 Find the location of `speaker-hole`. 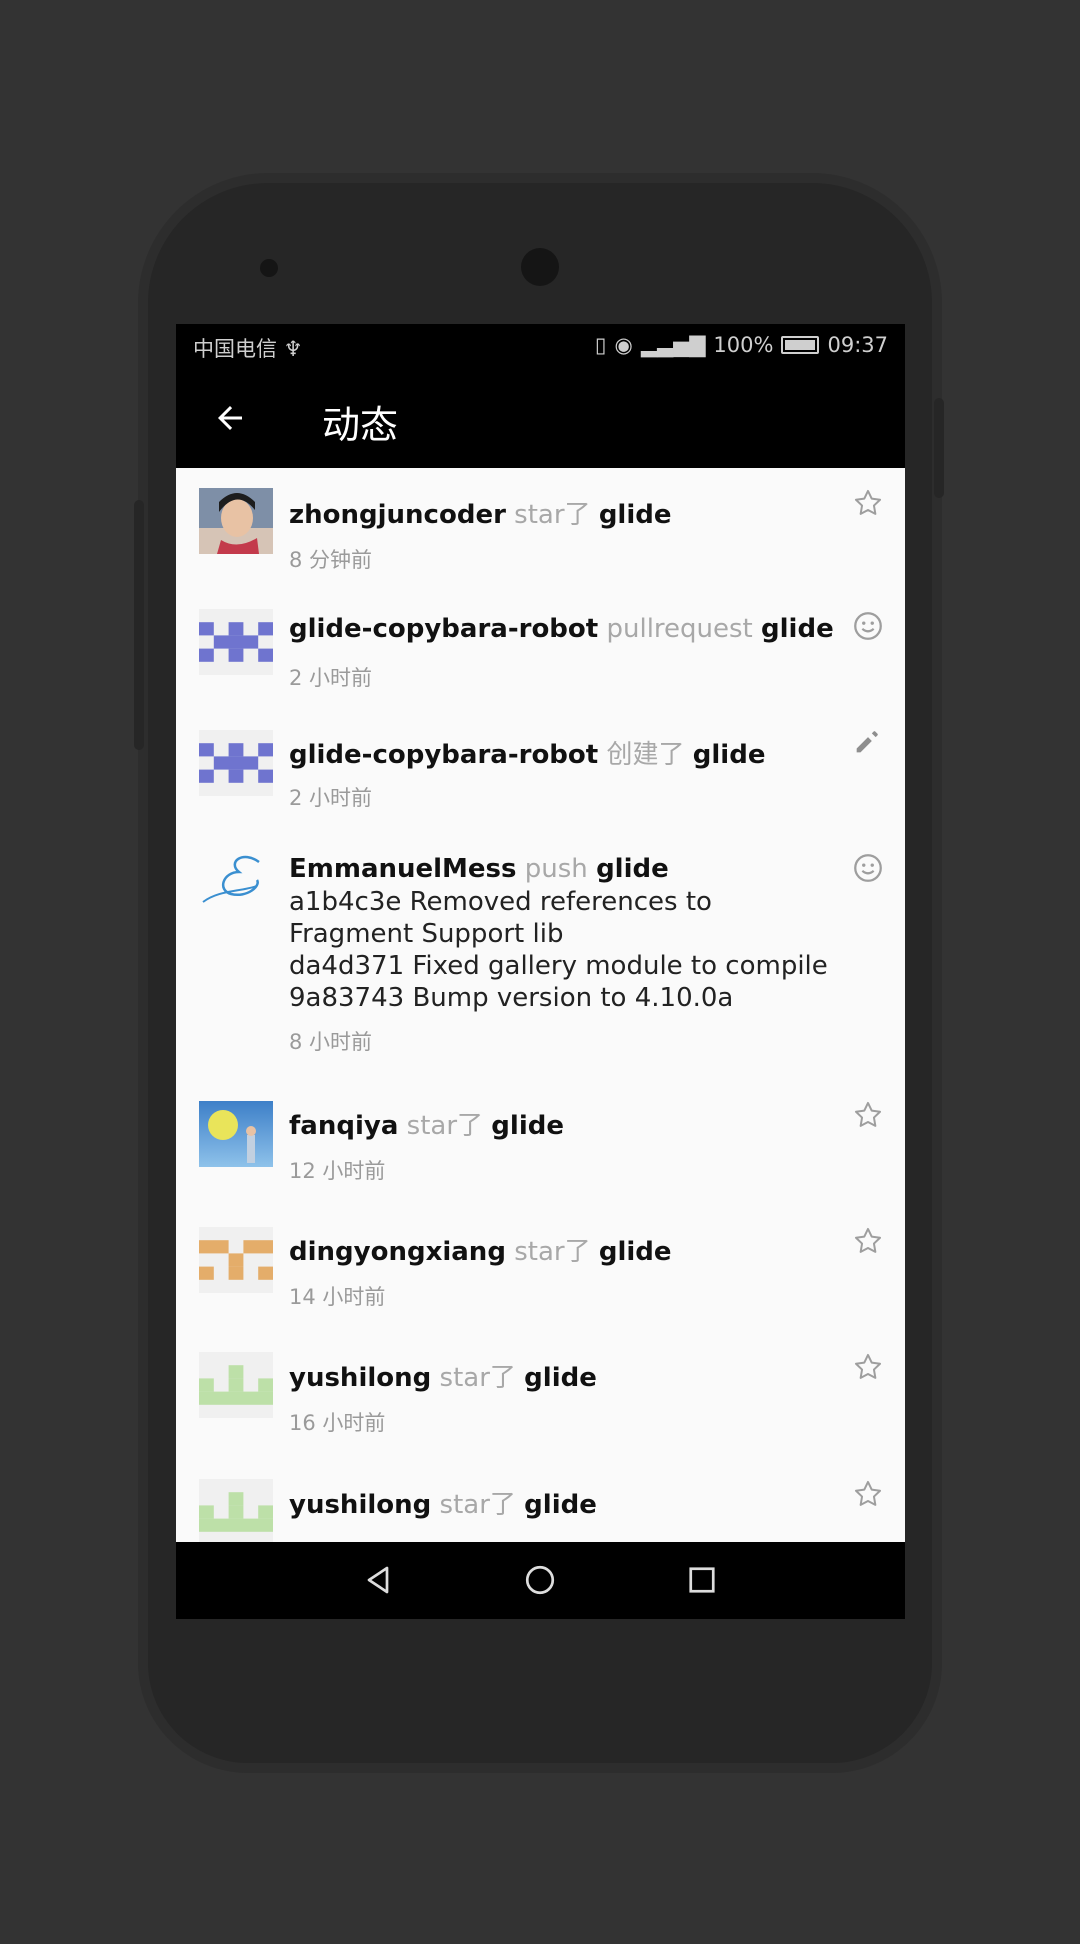

speaker-hole is located at coordinates (269, 268).